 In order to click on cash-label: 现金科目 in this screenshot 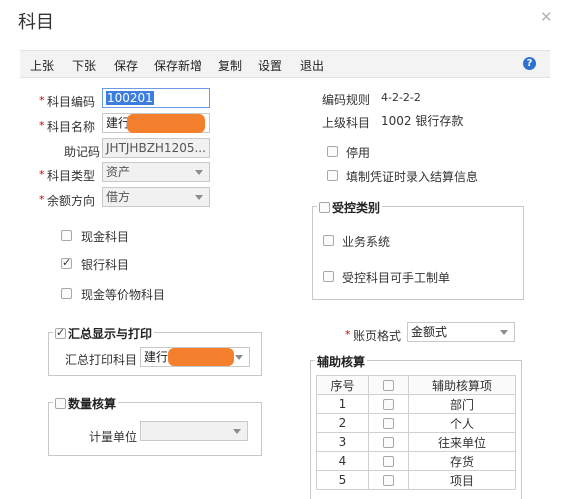, I will do `click(105, 237)`.